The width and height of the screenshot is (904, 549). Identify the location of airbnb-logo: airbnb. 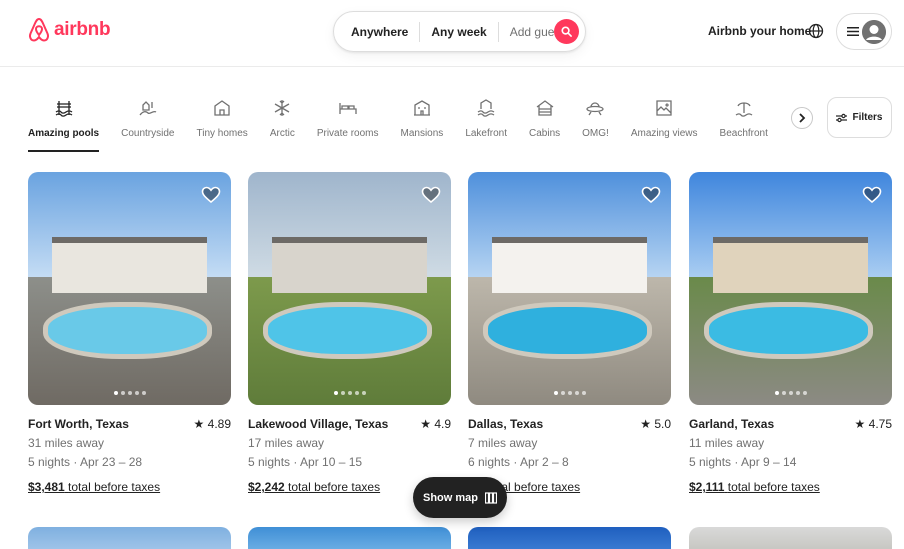
(69, 30).